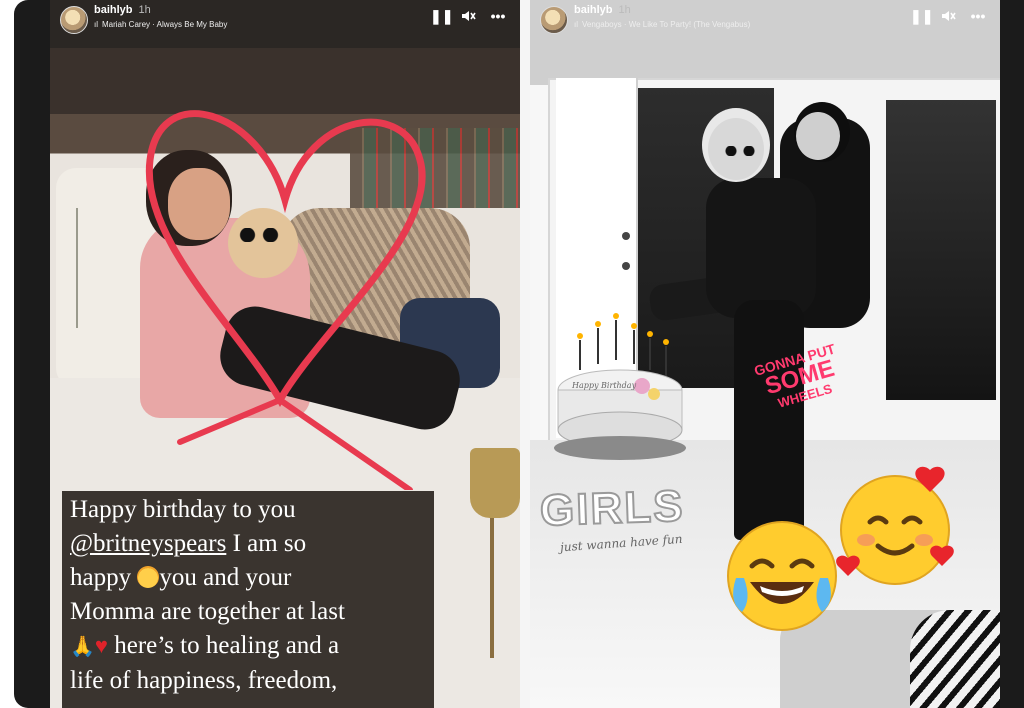 This screenshot has width=1024, height=708. I want to click on birthday-cake-sticker: Happy Birthday, so click(620, 386).